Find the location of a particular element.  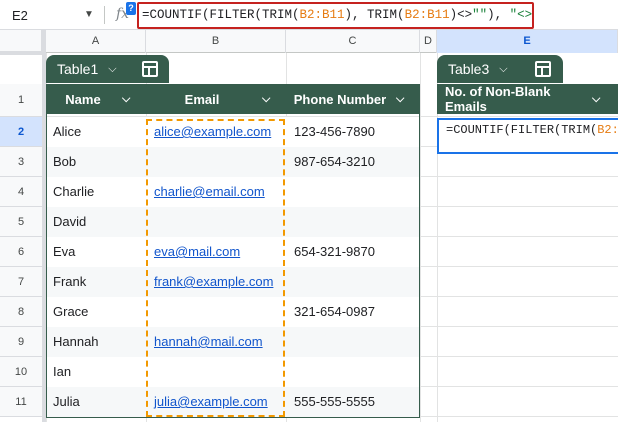

grid-line is located at coordinates (420, 237).